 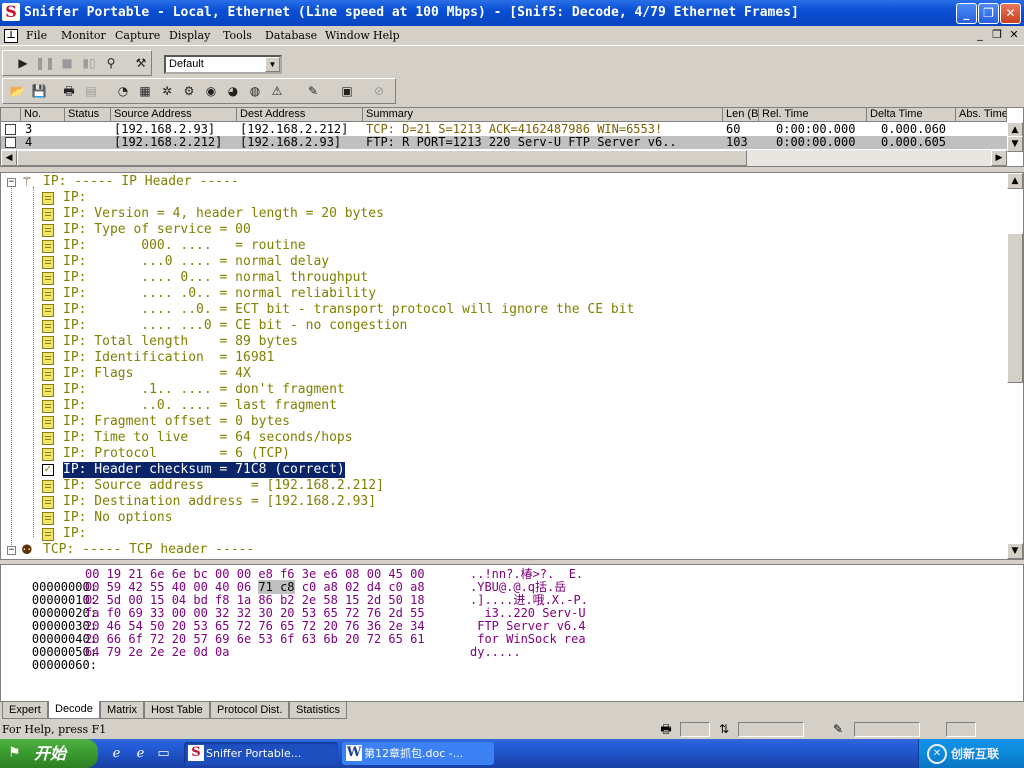 I want to click on show-desktop-icon: ▭, so click(x=163, y=753).